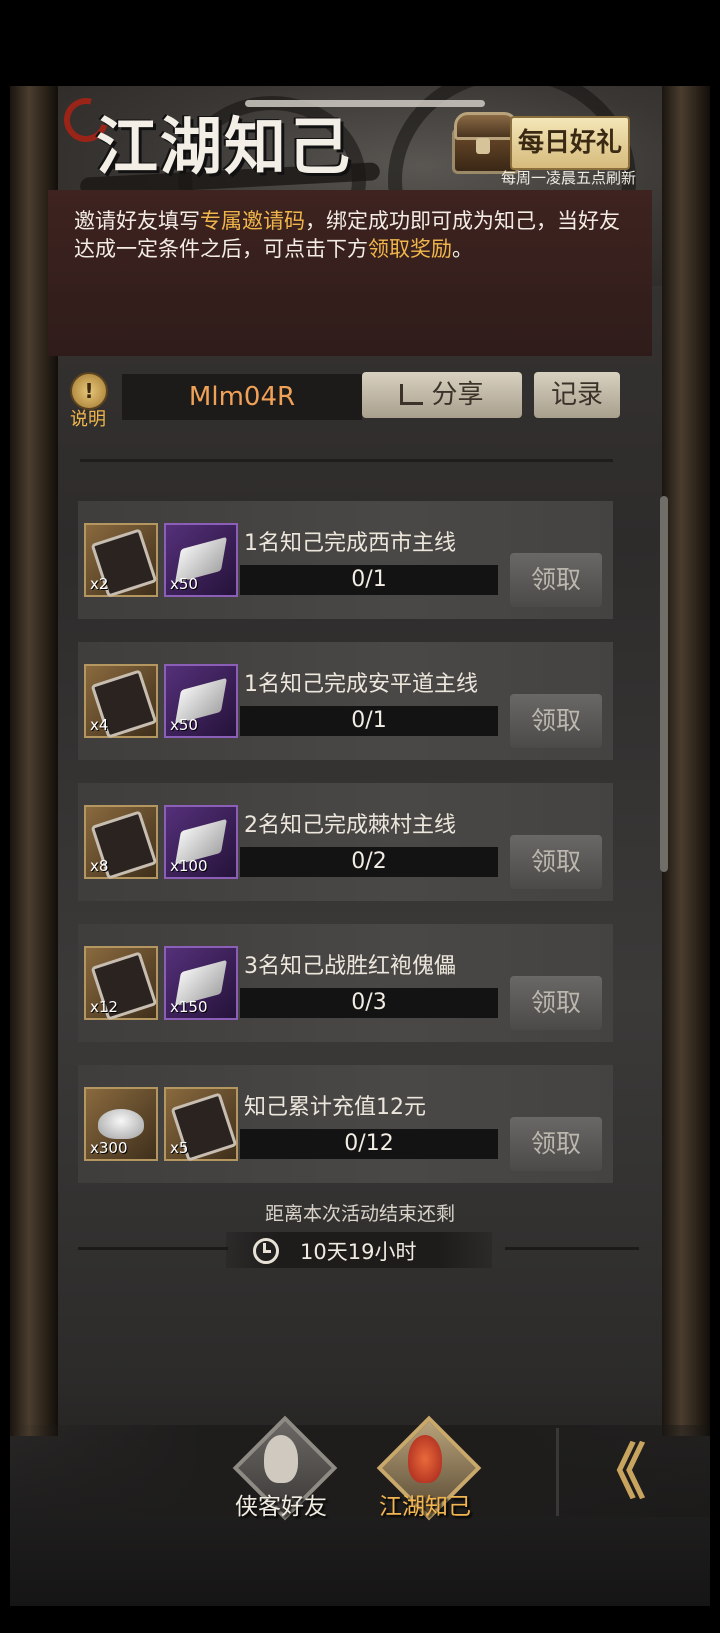 The height and width of the screenshot is (1633, 720). What do you see at coordinates (557, 1472) in the screenshot?
I see `nav-divider` at bounding box center [557, 1472].